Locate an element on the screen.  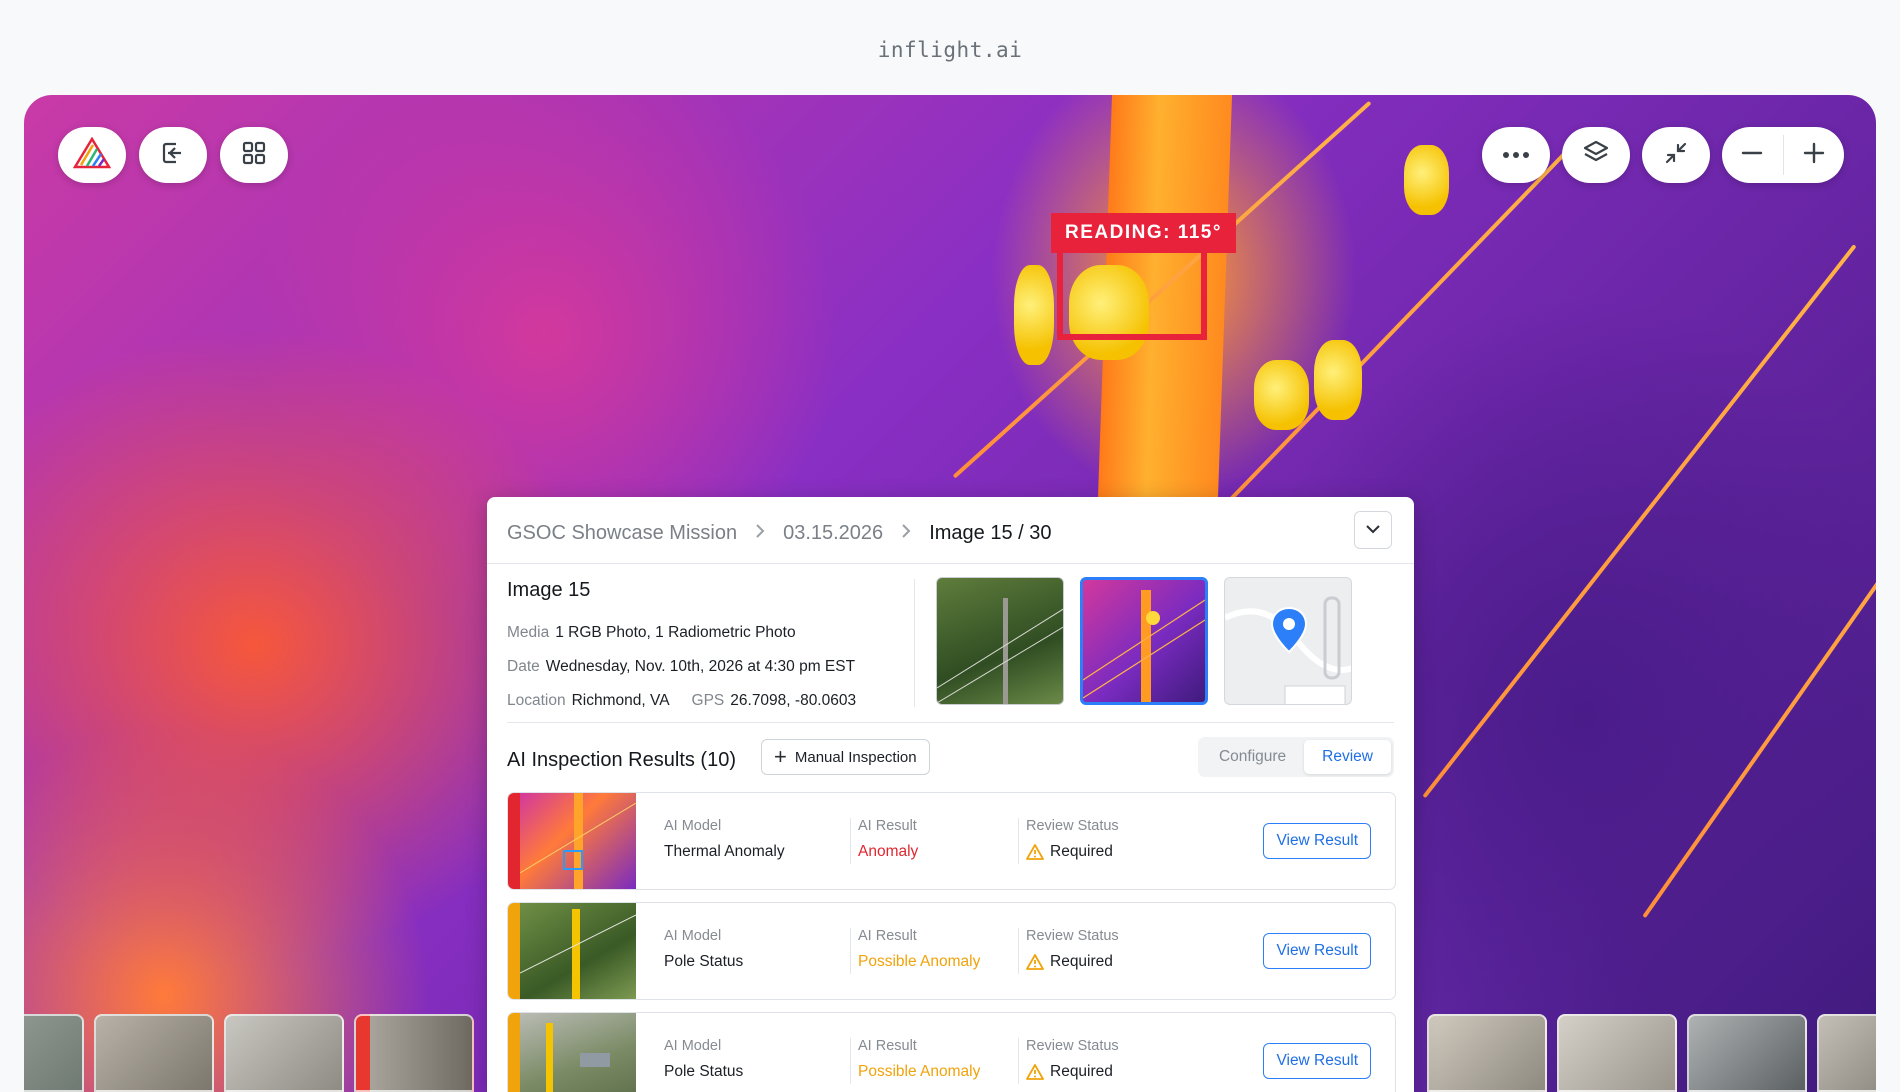
thumbnail-strip-right is located at coordinates (1651, 1053).